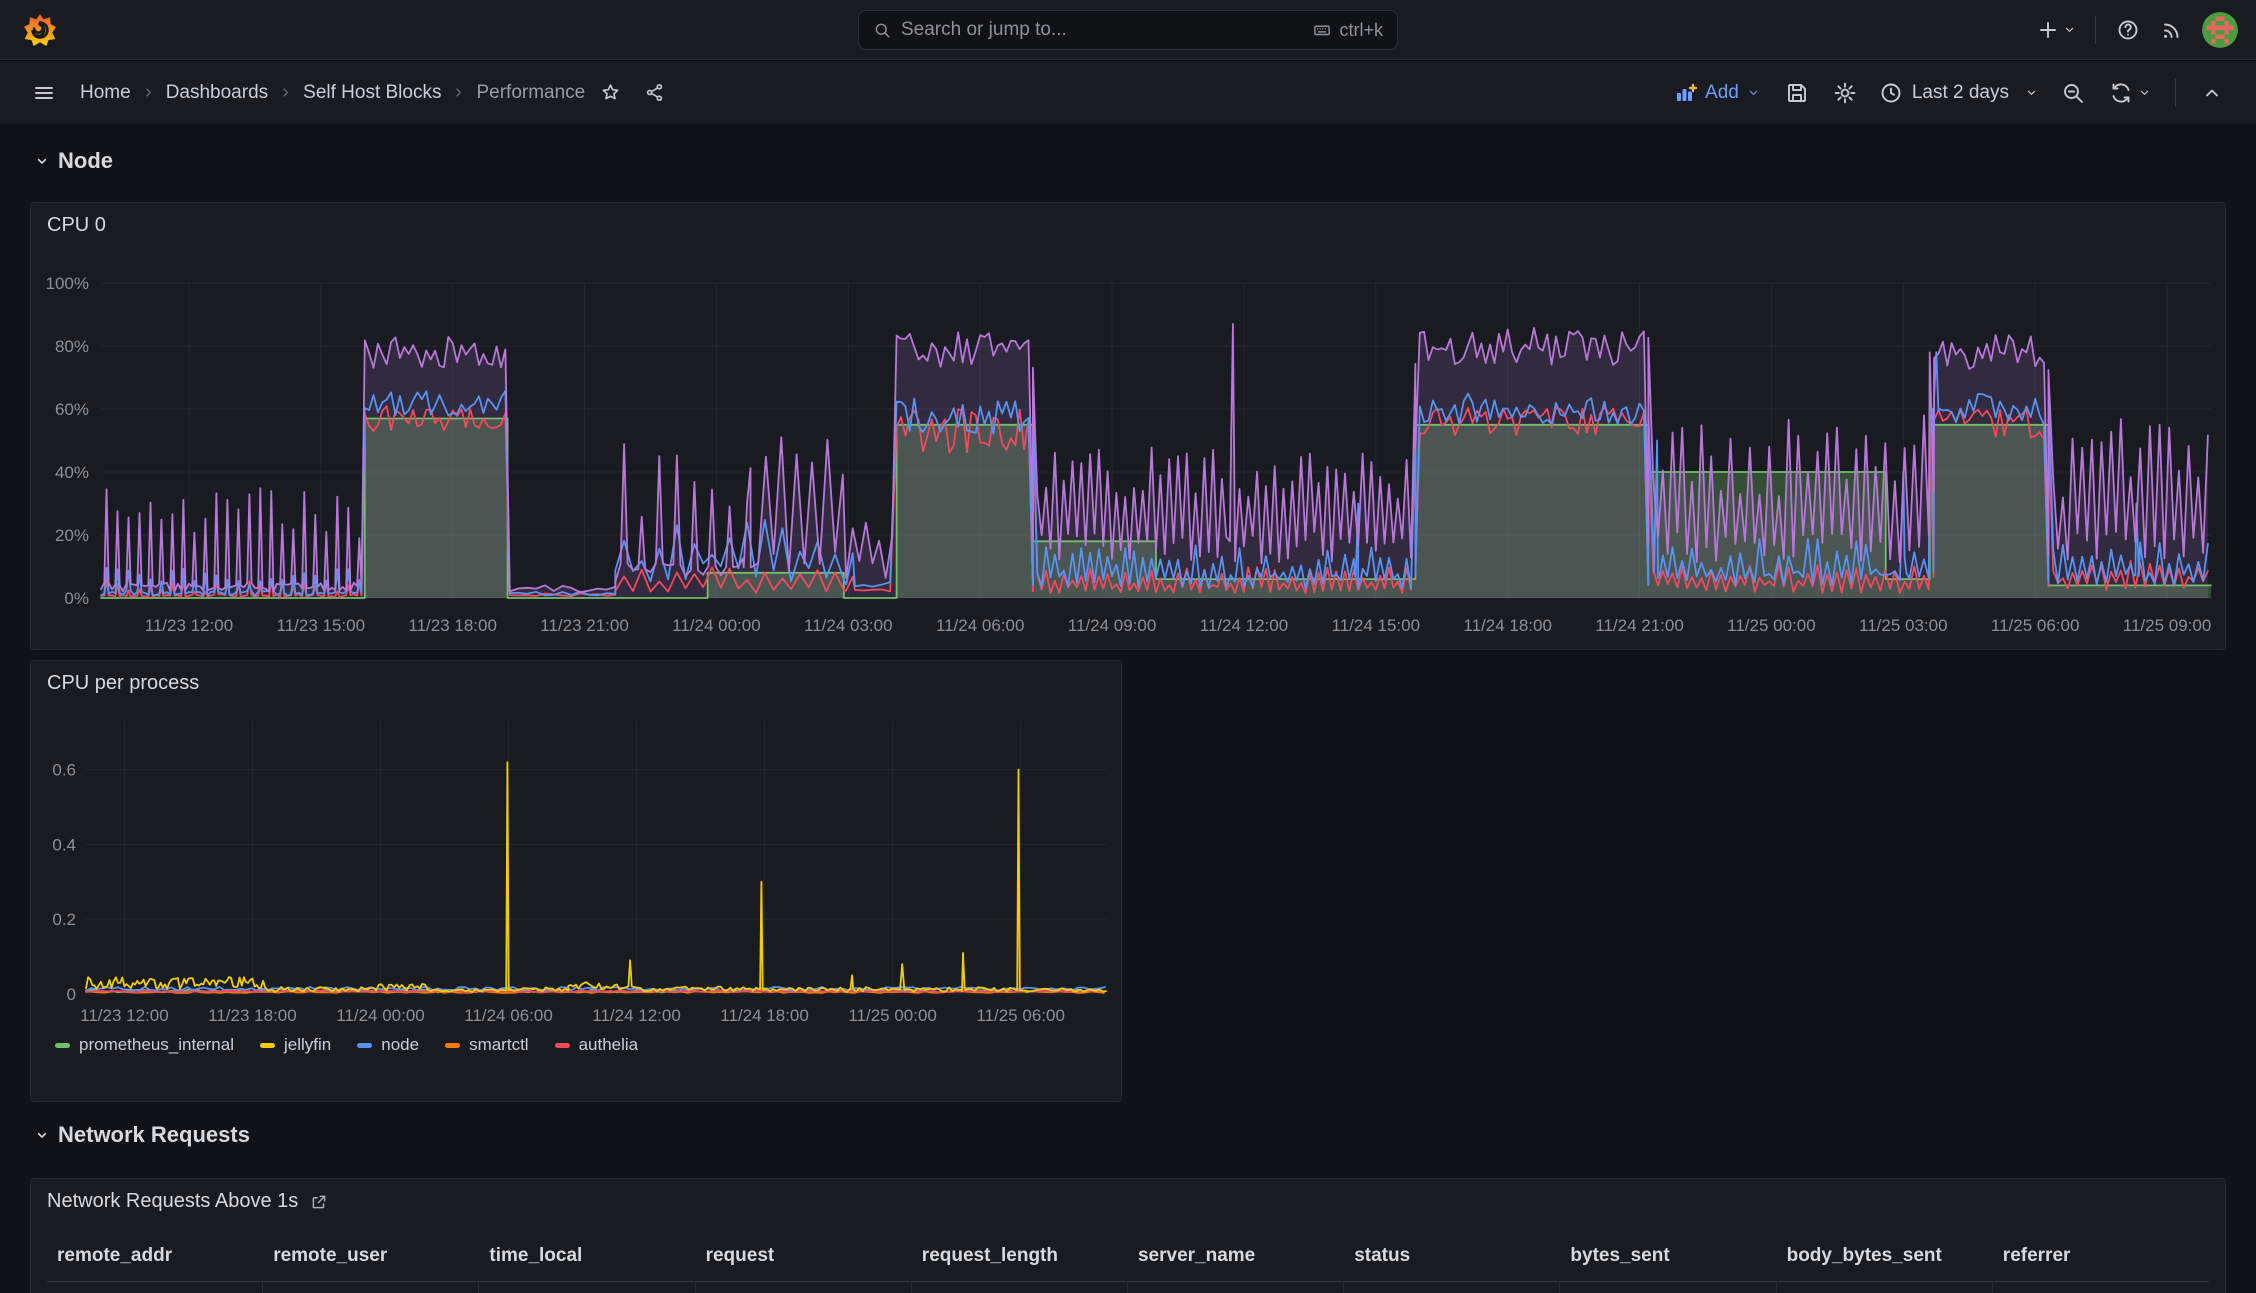 The width and height of the screenshot is (2256, 1293). I want to click on time-range-picker: Last 2 days, so click(1959, 93).